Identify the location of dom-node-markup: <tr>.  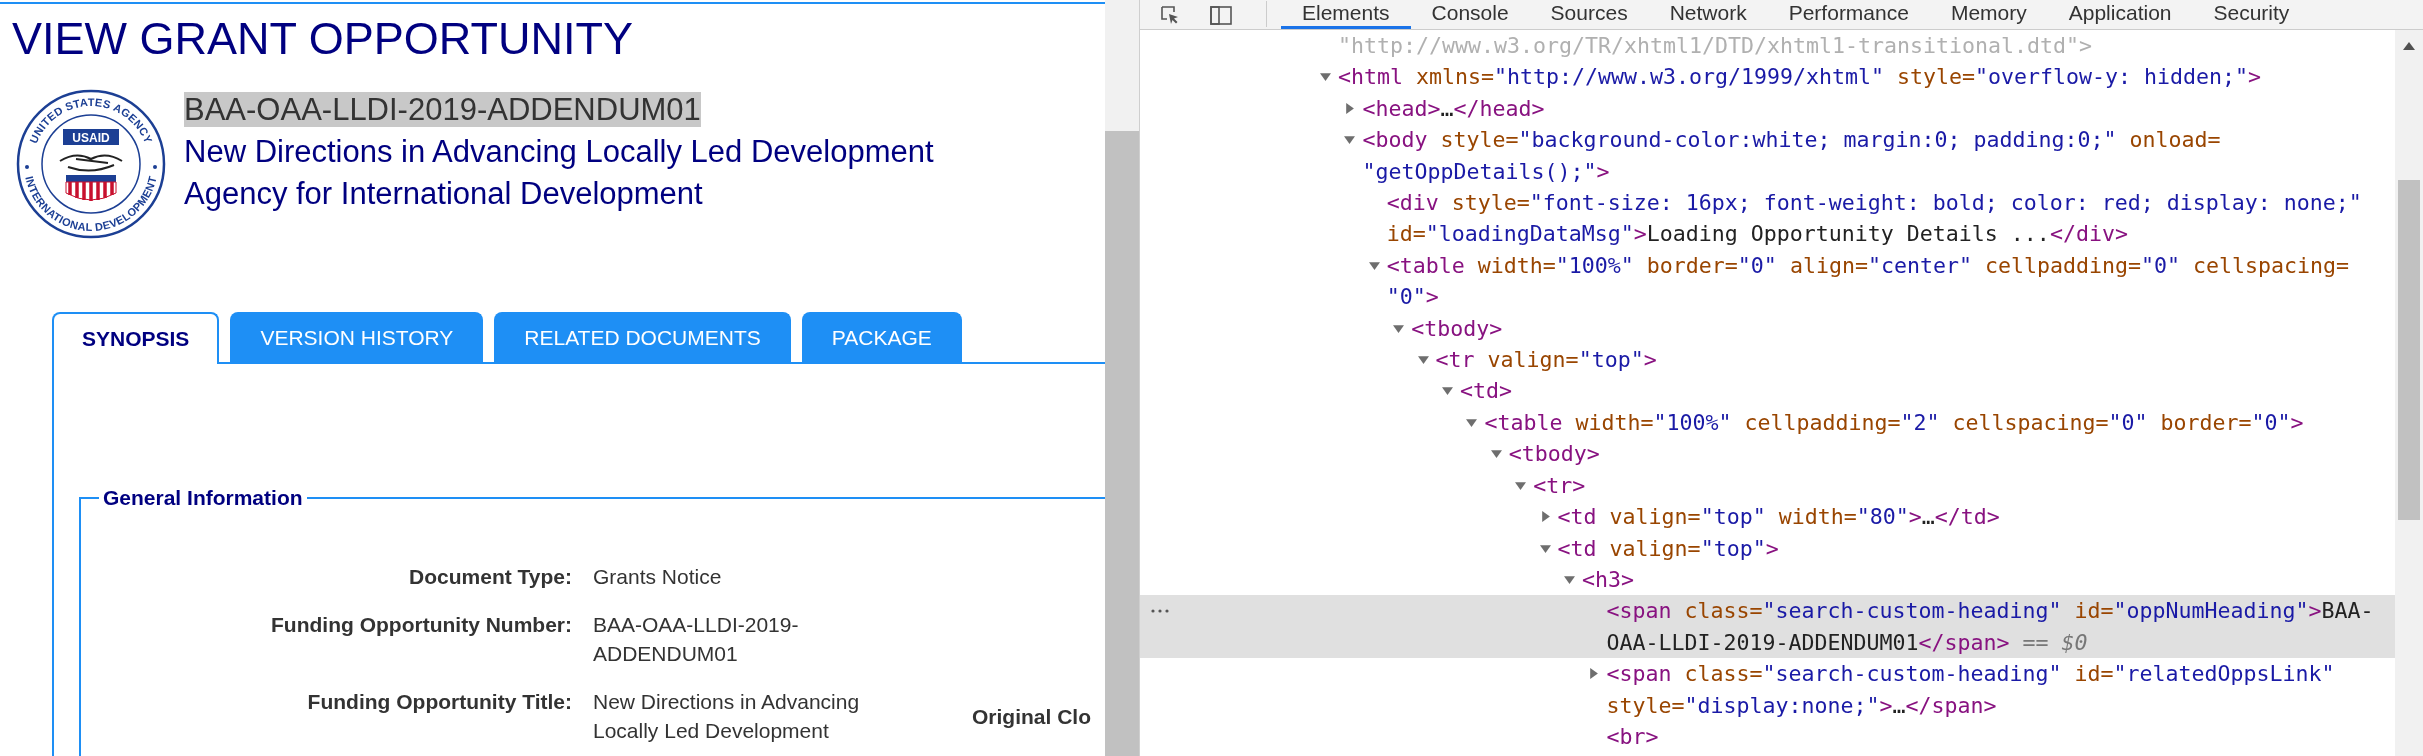
(1560, 485).